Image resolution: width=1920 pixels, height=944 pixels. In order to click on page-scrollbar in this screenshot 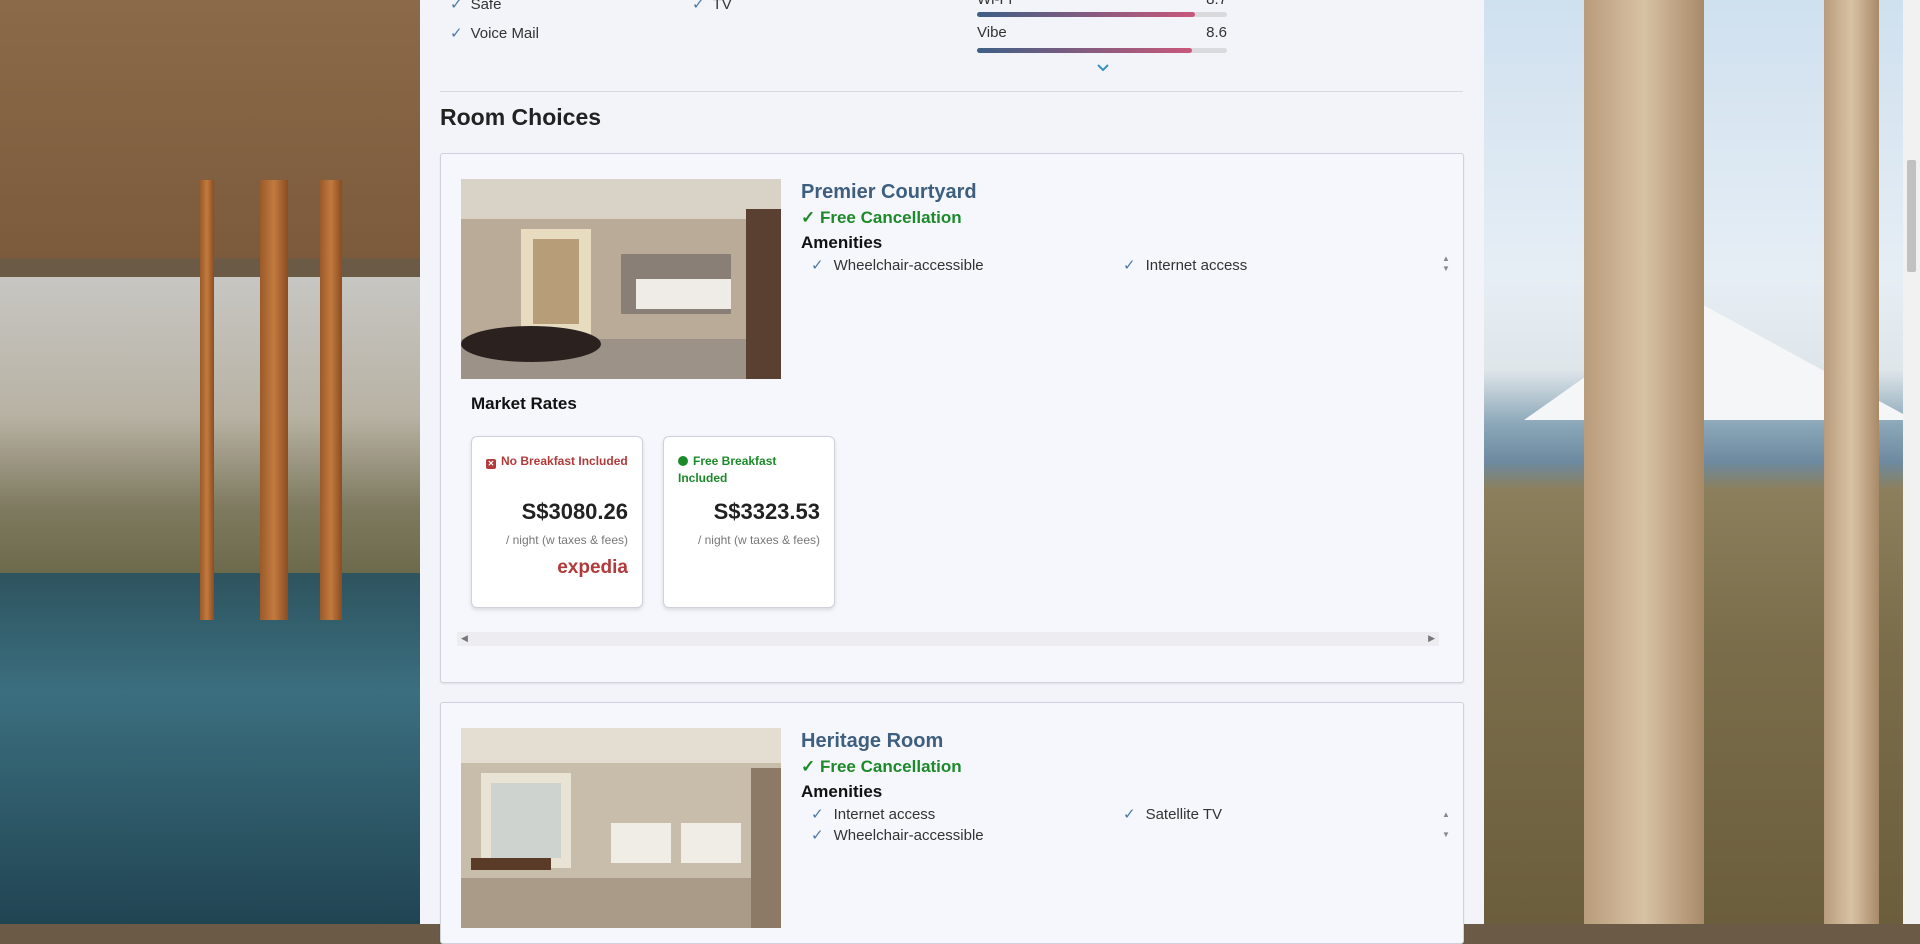, I will do `click(1911, 462)`.